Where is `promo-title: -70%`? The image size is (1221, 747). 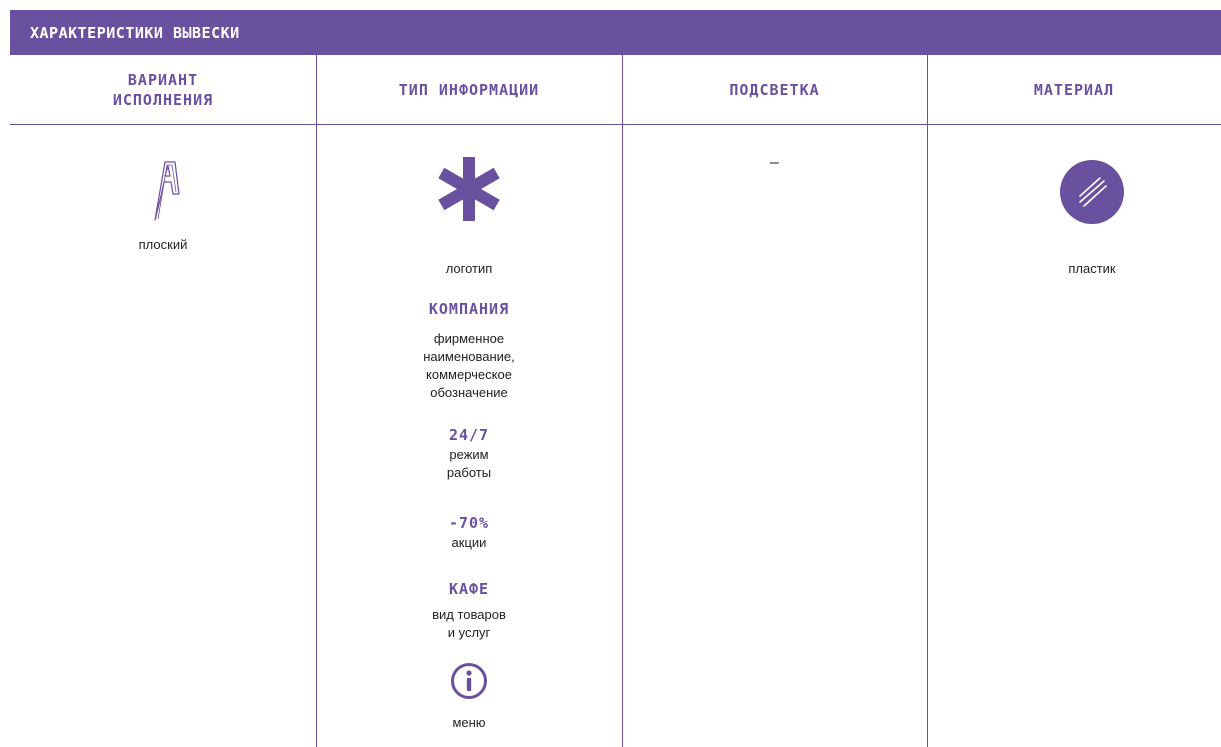 promo-title: -70% is located at coordinates (469, 523).